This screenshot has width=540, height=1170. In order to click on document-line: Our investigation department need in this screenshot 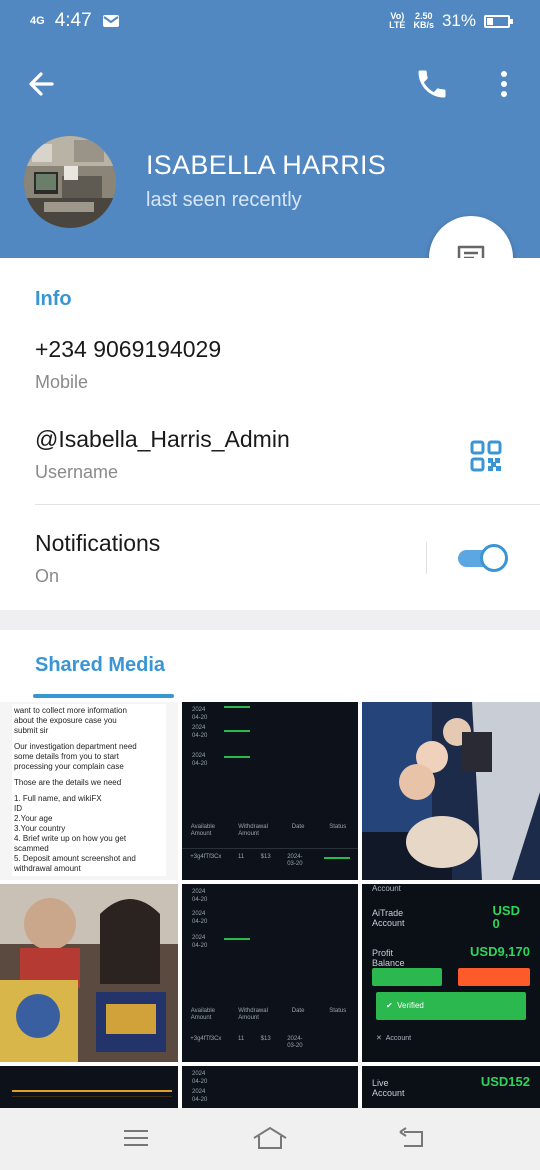, I will do `click(75, 746)`.